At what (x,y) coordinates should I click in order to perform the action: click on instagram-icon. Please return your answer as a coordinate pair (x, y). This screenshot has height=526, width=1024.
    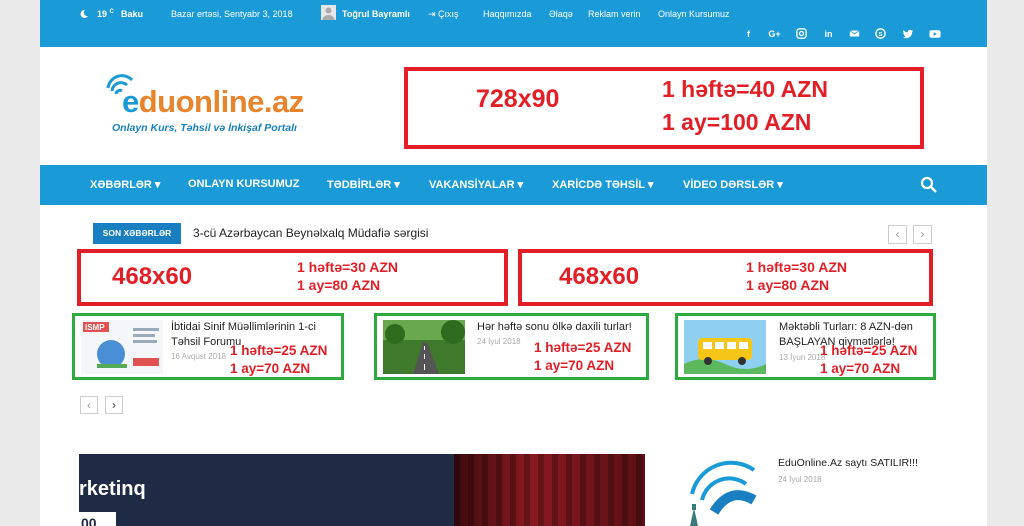
    Looking at the image, I should click on (801, 34).